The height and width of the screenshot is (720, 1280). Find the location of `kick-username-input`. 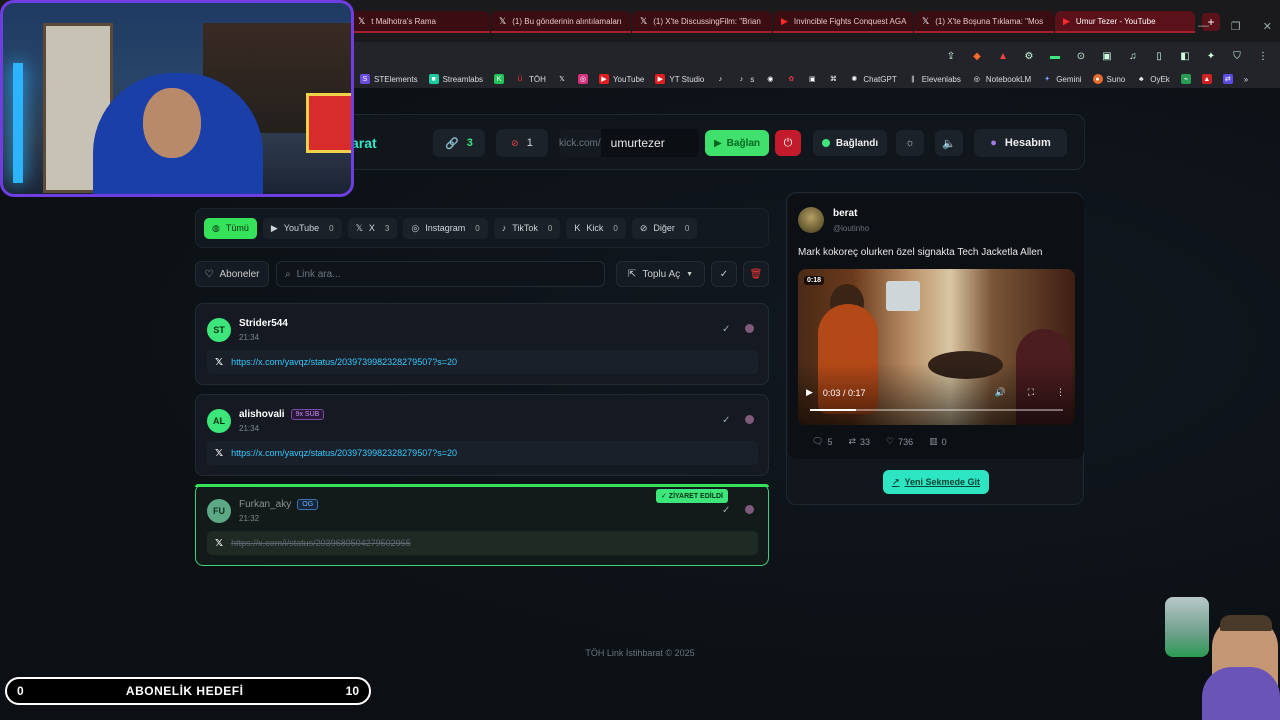

kick-username-input is located at coordinates (649, 143).